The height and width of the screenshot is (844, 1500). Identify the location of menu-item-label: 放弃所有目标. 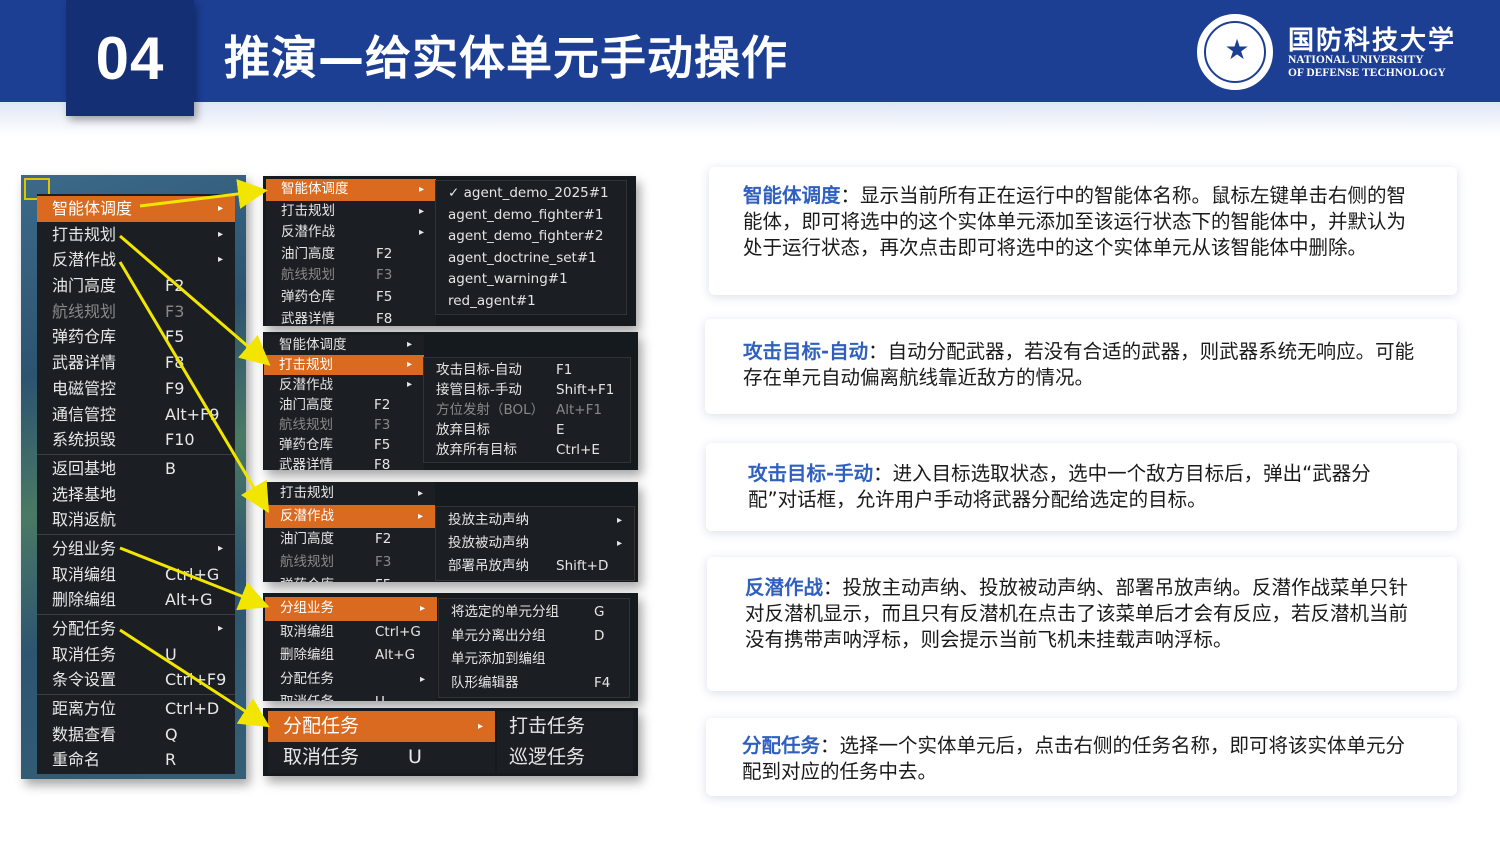
(476, 450).